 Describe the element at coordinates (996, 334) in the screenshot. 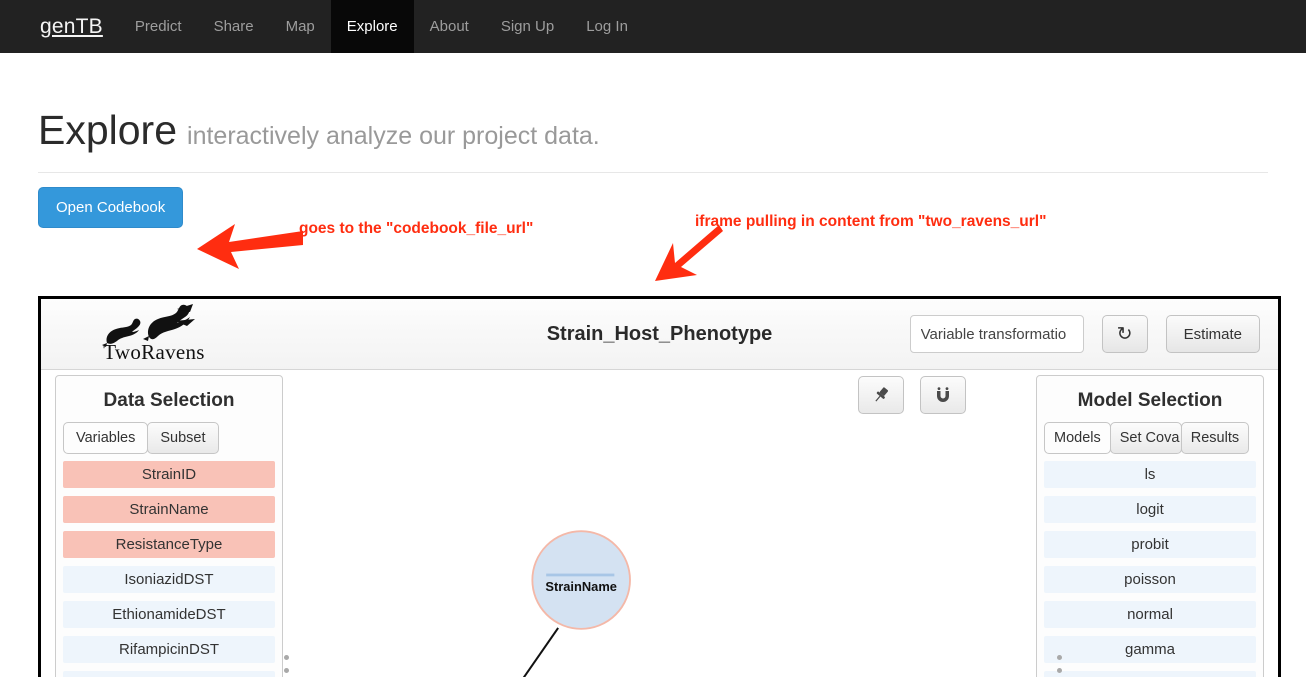

I see `variable-transformation-input` at that location.